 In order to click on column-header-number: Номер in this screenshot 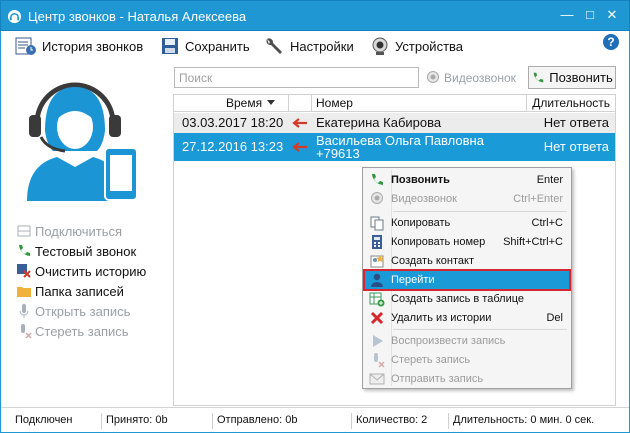, I will do `click(418, 103)`.